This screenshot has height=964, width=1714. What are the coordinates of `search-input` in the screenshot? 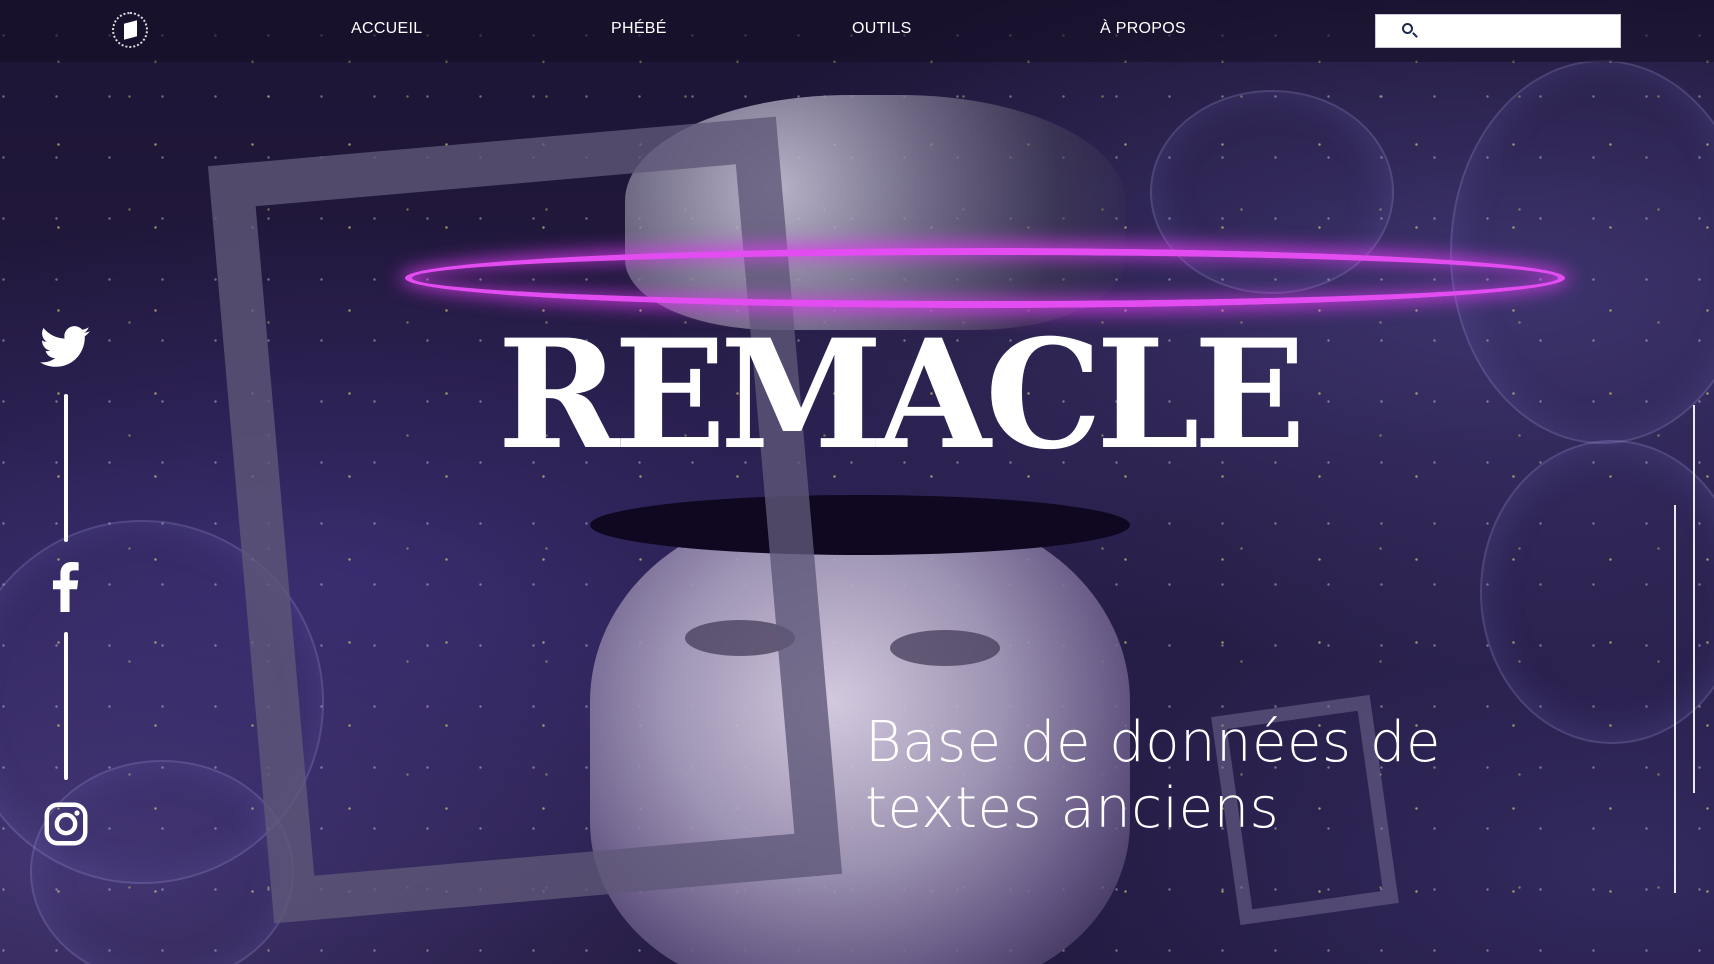 It's located at (1521, 32).